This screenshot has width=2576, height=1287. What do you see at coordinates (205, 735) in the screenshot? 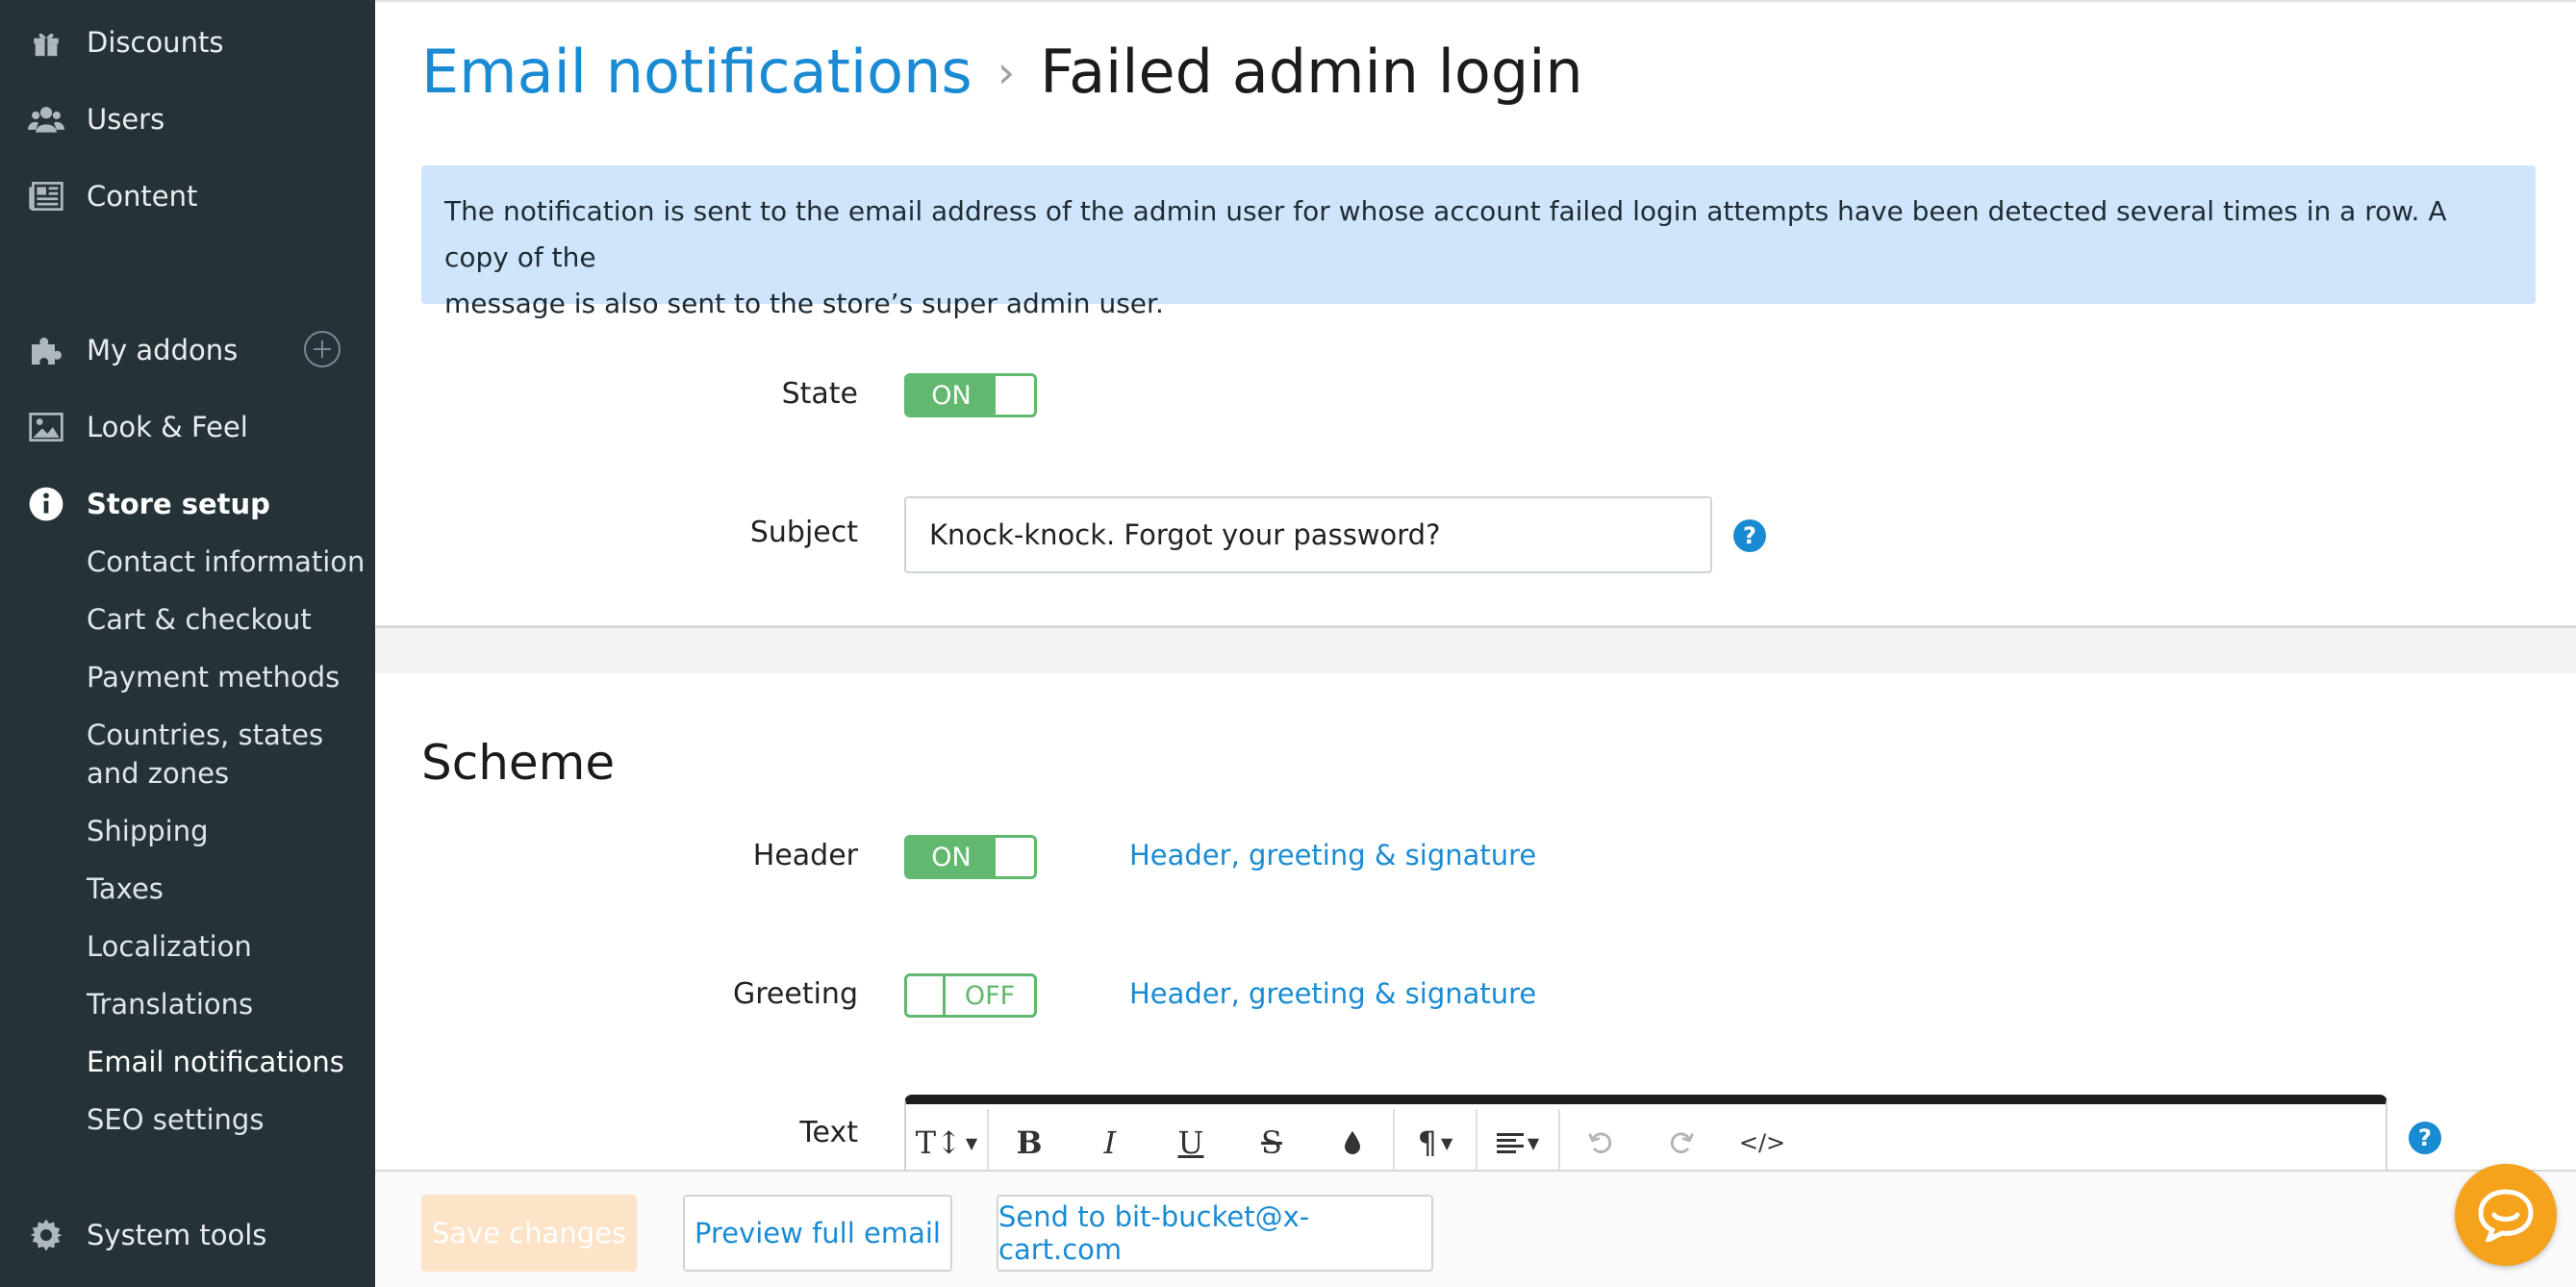
I see `subitem-countries-states-zones: Countries, states` at bounding box center [205, 735].